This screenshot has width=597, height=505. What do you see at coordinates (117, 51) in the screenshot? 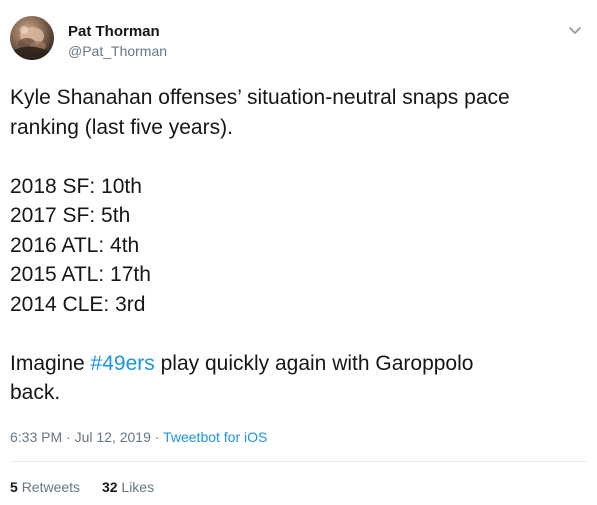
I see `author-handle: @Pat_Thorman` at bounding box center [117, 51].